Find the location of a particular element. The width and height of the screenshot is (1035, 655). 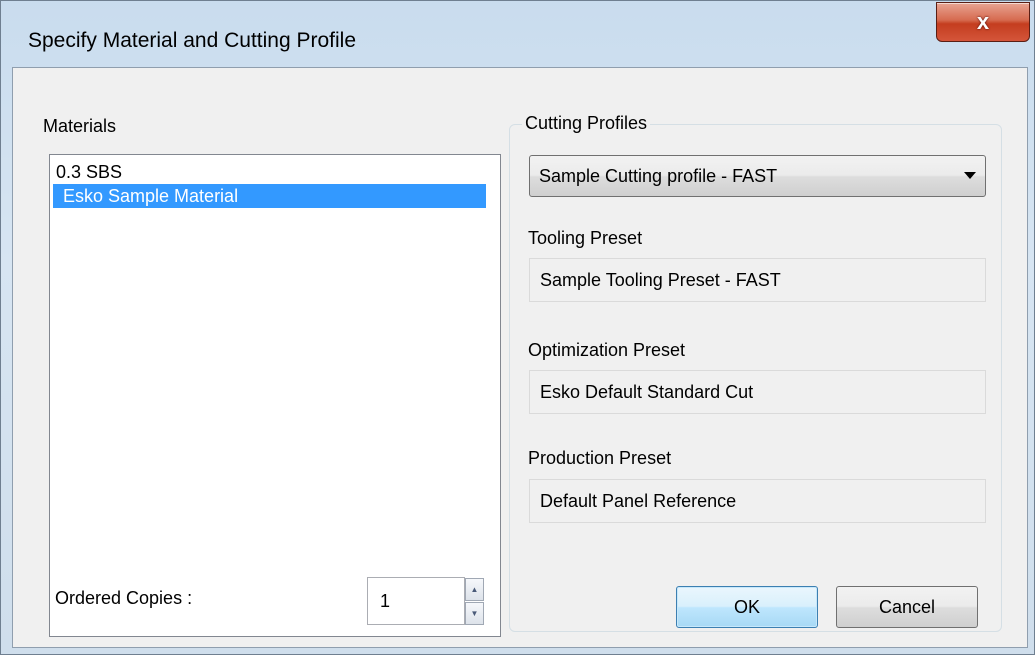

optimization-preset-field: Esko Default Standard Cut is located at coordinates (757, 392).